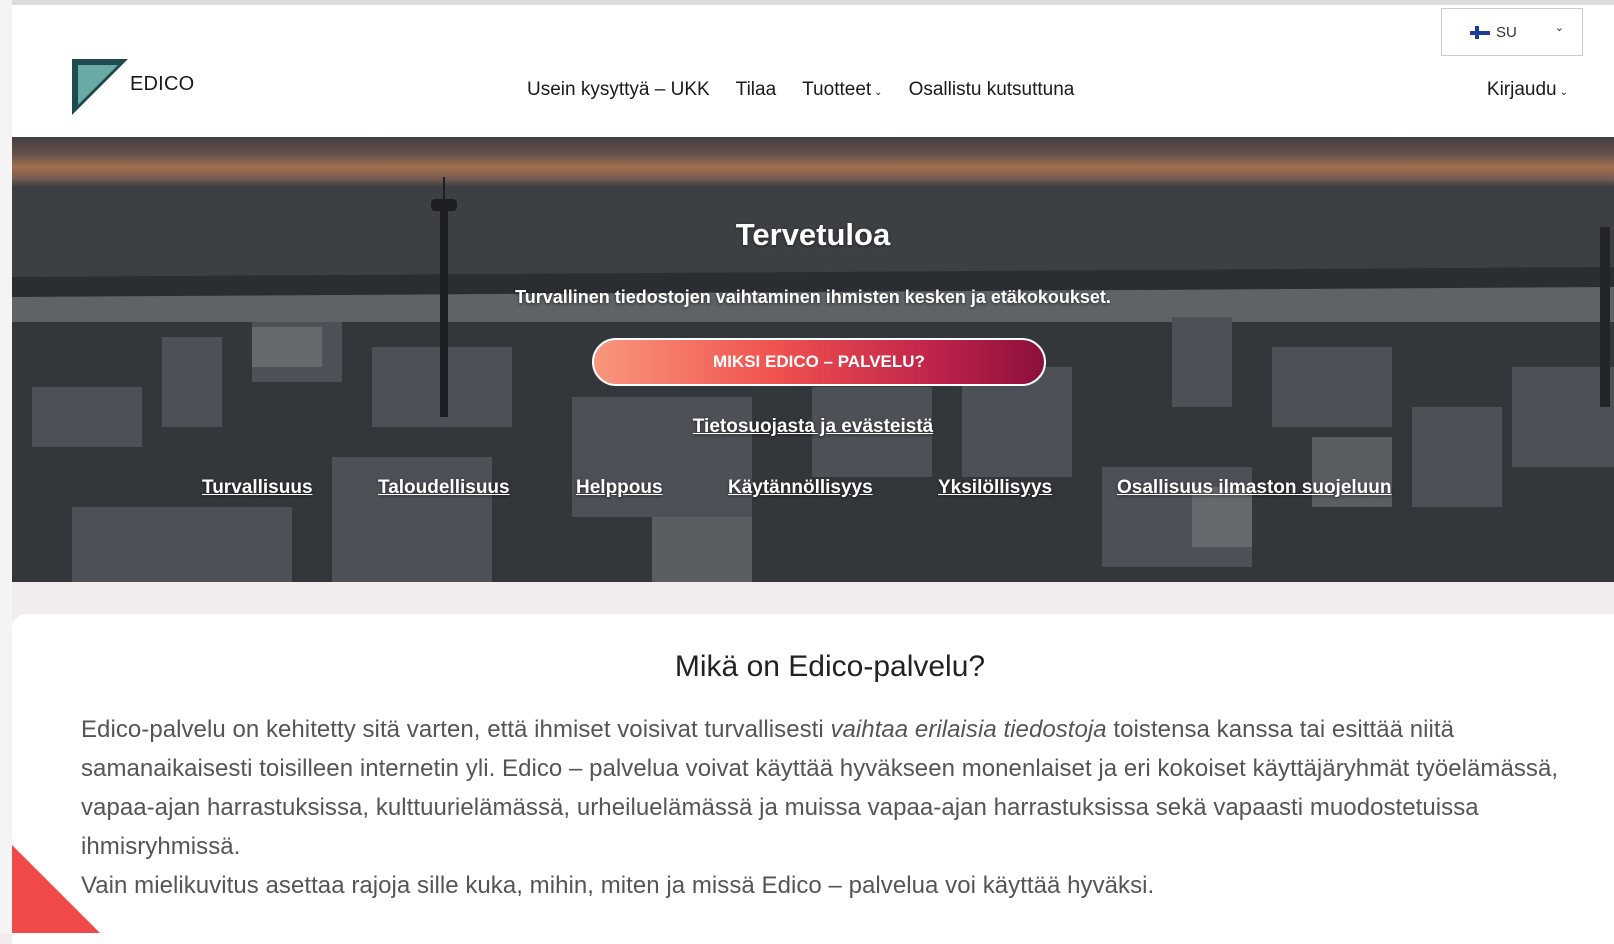 The width and height of the screenshot is (1614, 944). Describe the element at coordinates (1506, 32) in the screenshot. I see `language-code: SU` at that location.